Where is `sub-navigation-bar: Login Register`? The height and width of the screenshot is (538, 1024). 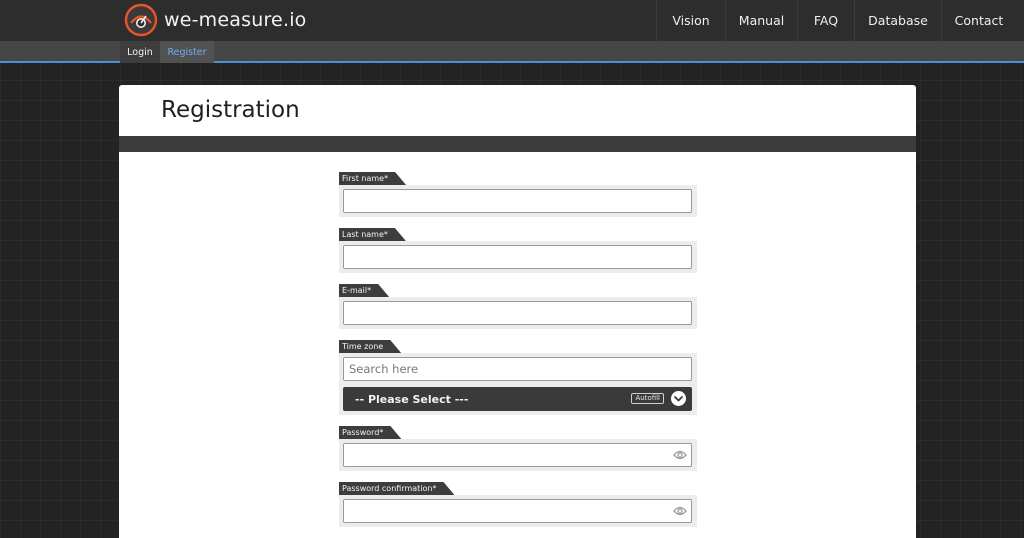
sub-navigation-bar: Login Register is located at coordinates (512, 52).